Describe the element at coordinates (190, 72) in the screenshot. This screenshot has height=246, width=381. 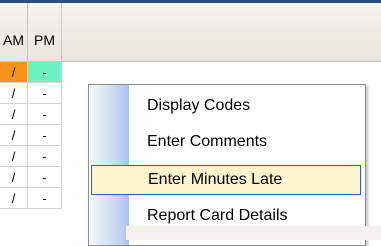
I see `grid-row: / -` at that location.